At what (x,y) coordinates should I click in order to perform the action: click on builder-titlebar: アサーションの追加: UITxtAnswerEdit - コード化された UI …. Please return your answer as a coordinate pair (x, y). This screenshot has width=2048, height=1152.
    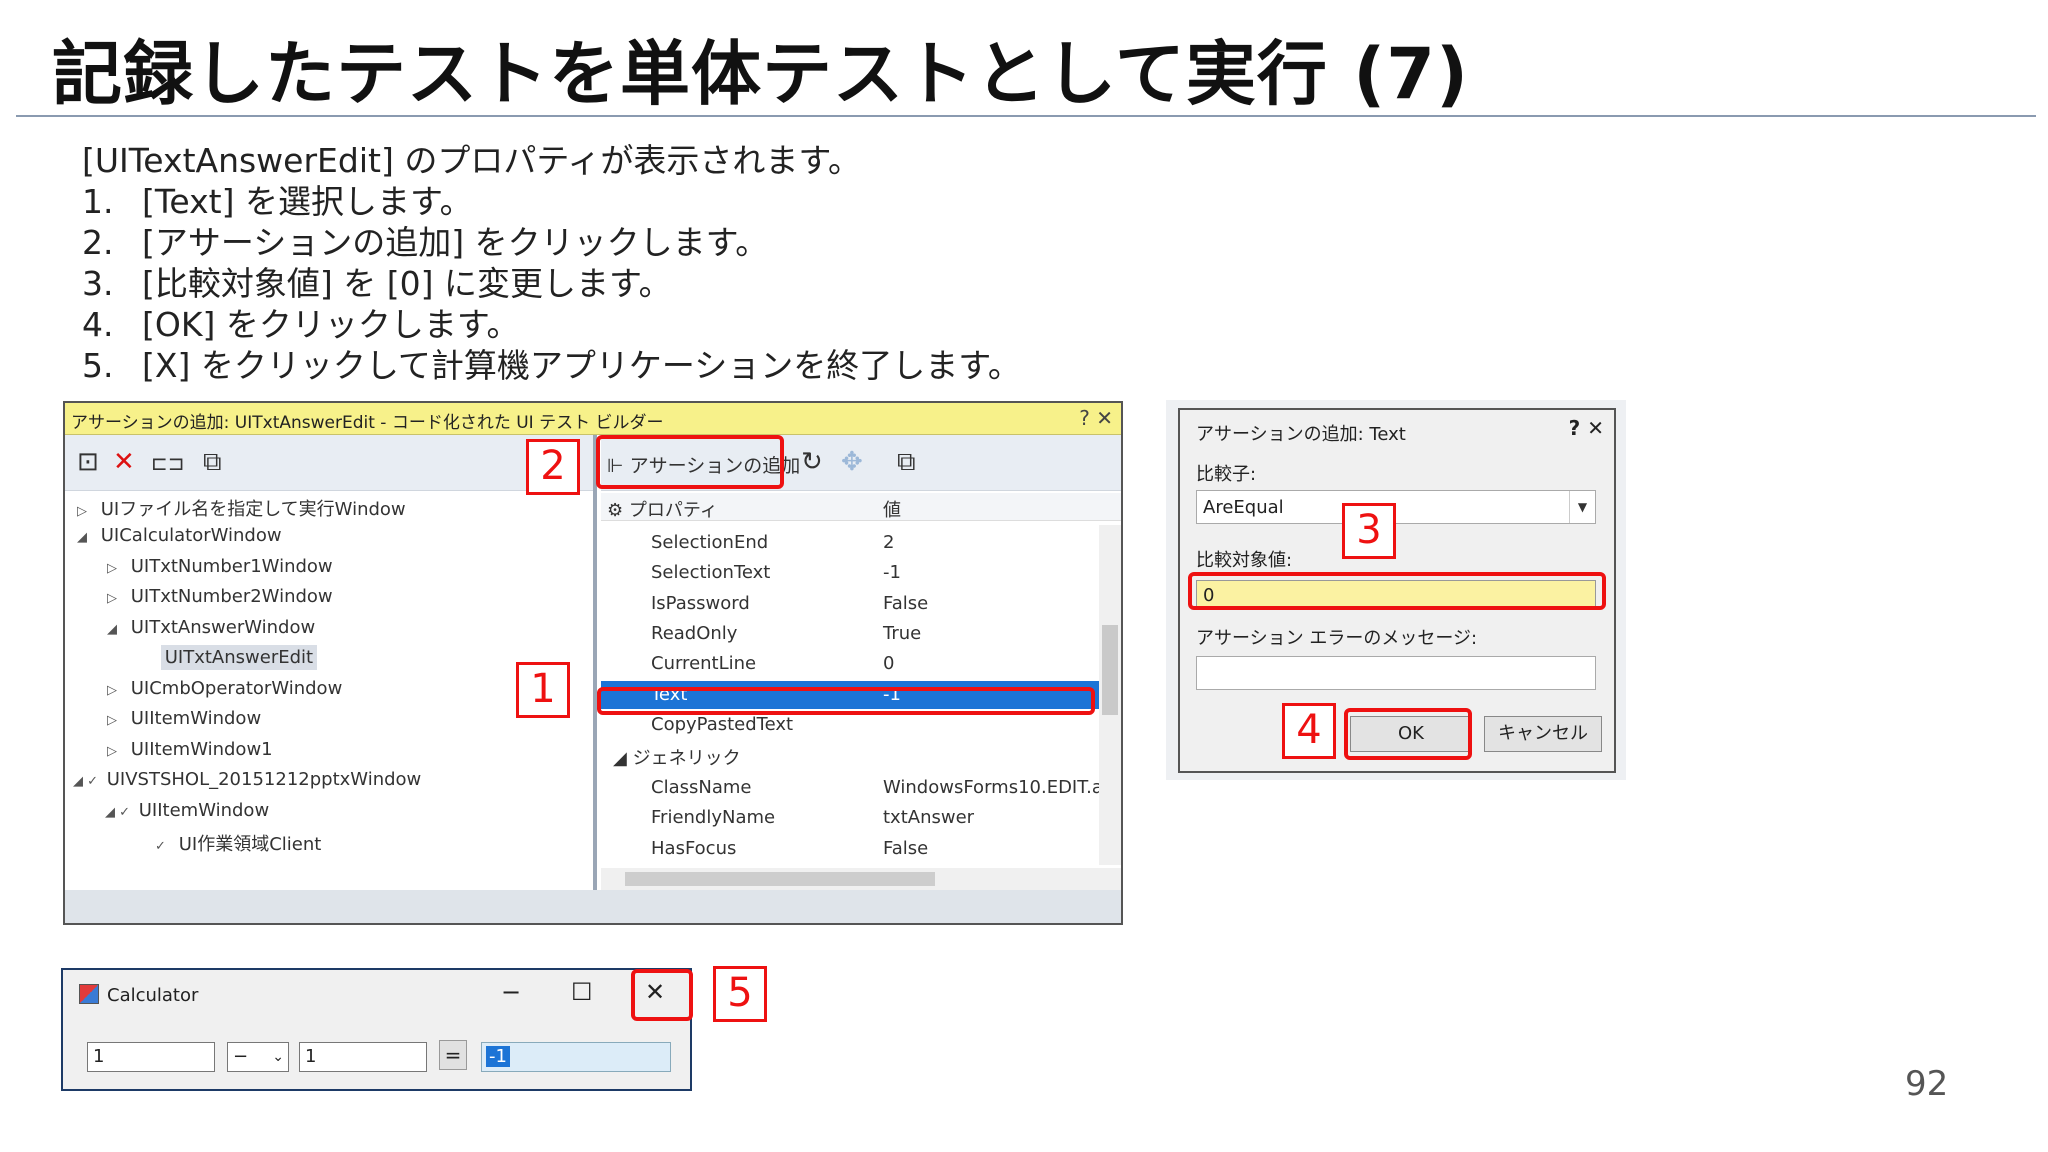
    Looking at the image, I should click on (593, 419).